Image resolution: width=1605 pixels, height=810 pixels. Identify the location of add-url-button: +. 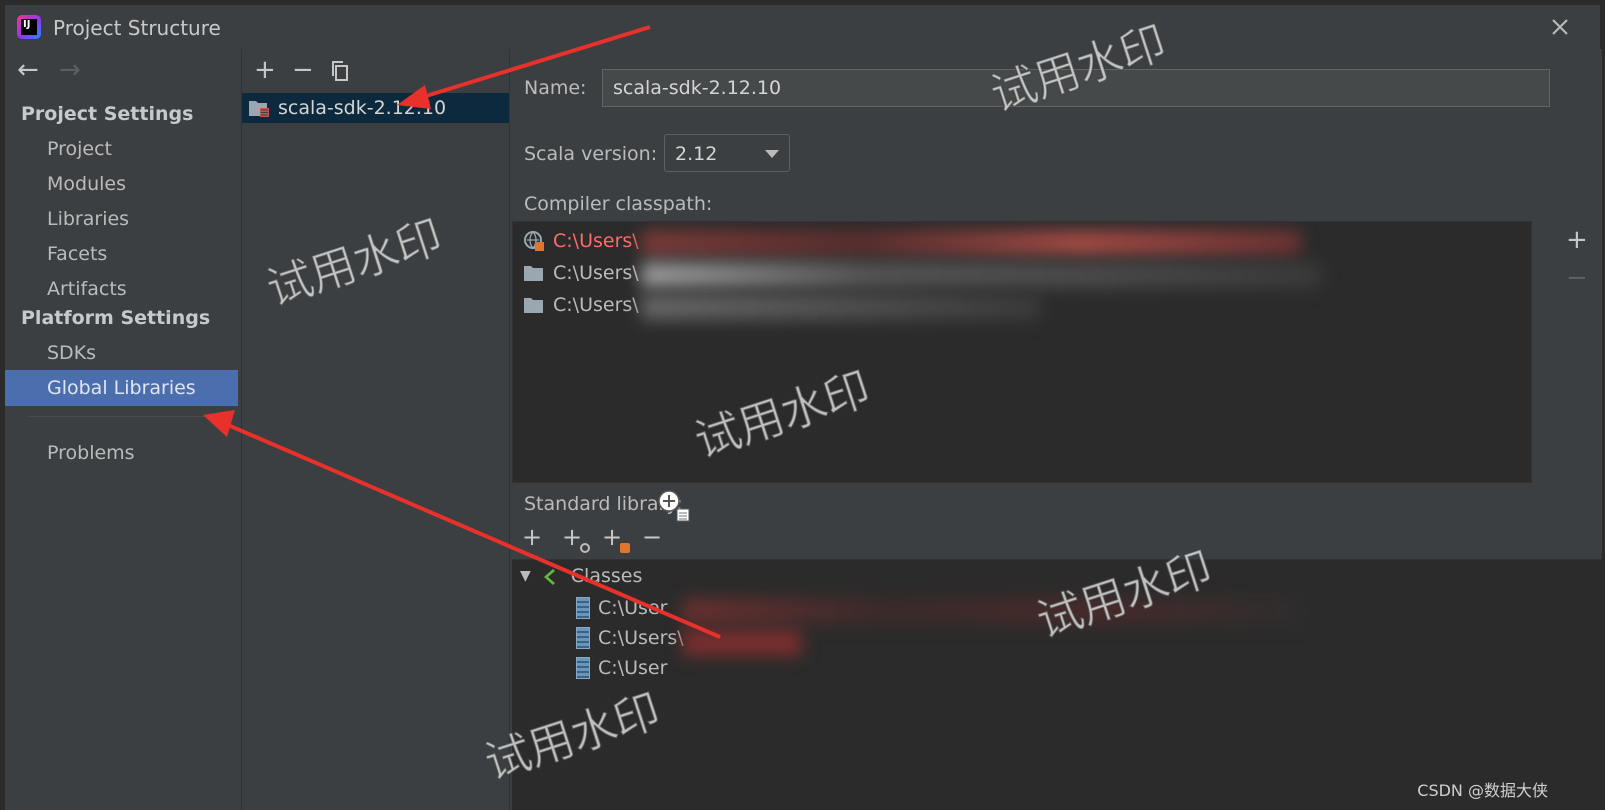
(575, 539).